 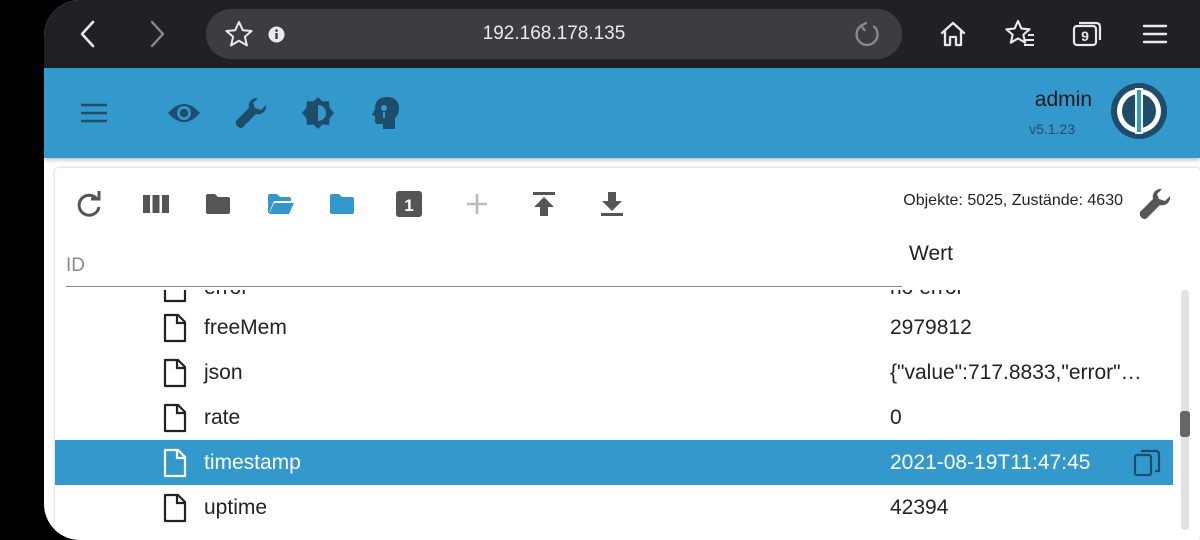 I want to click on row-id: timestamp, so click(x=252, y=462).